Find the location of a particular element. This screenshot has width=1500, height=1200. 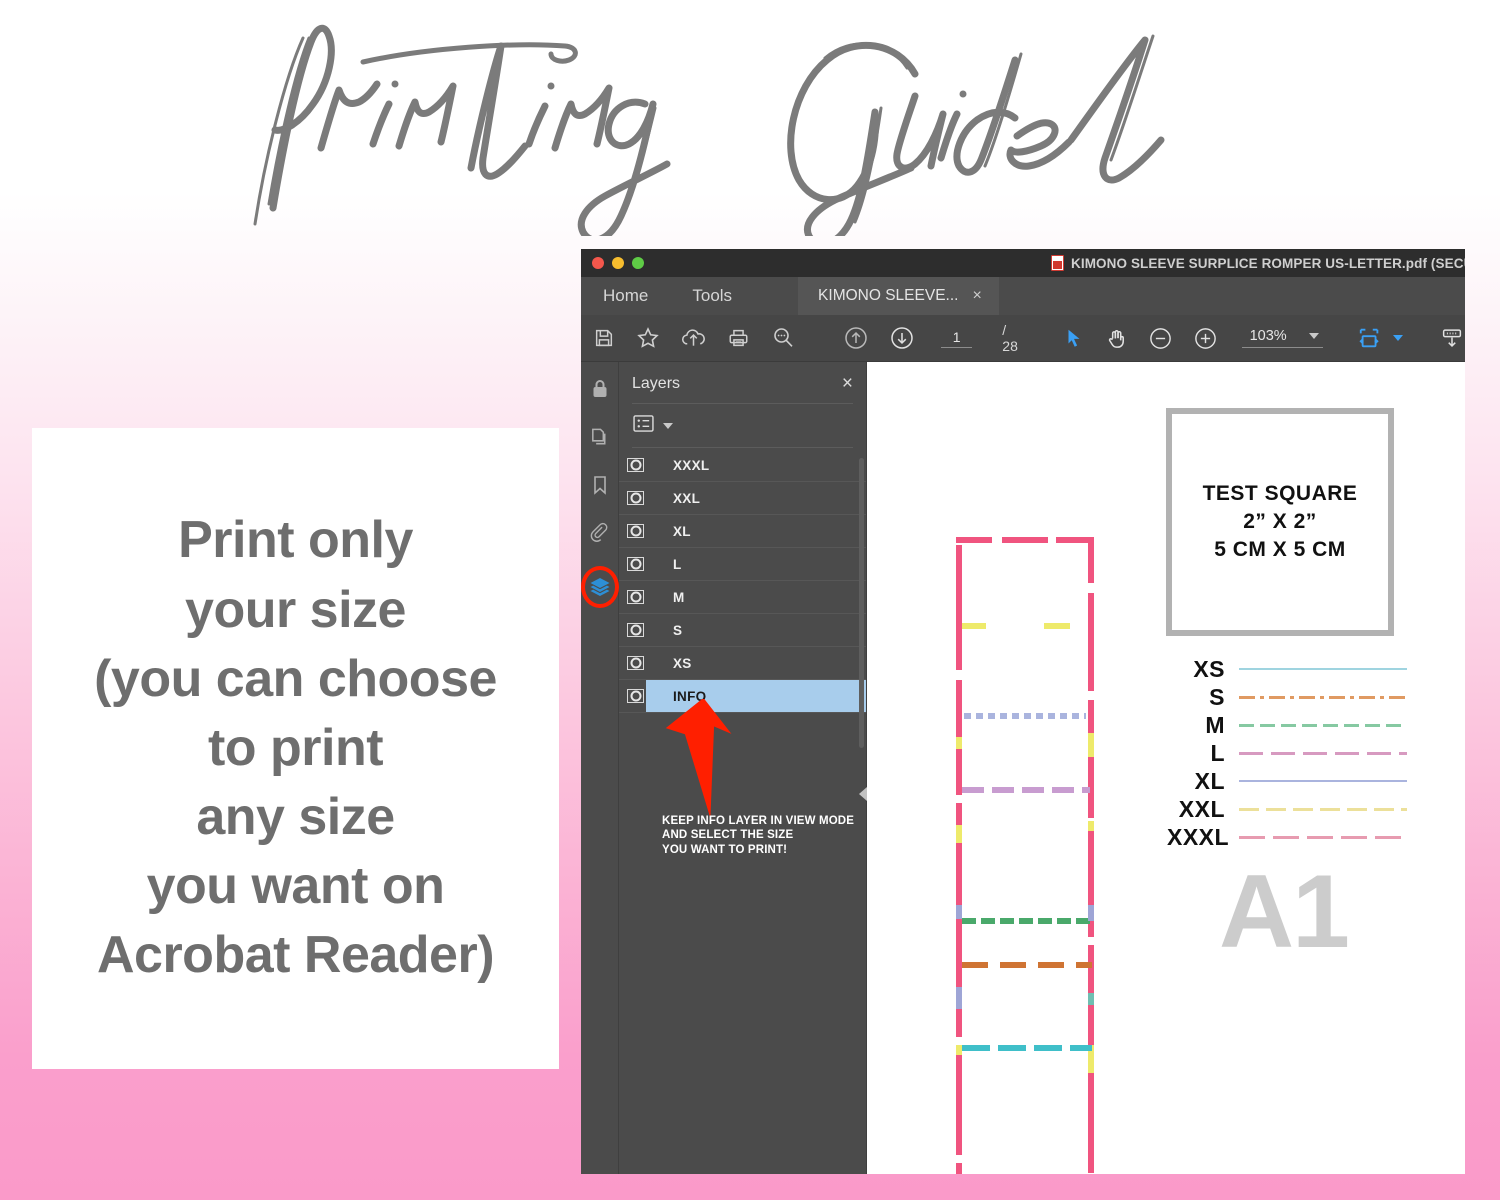

cloud-upload-icon is located at coordinates (693, 338).